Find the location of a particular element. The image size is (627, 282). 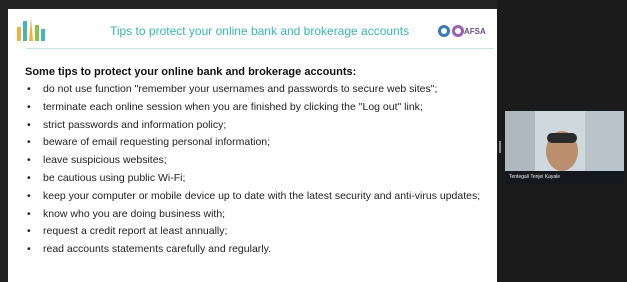

city-skyline-logo-icon is located at coordinates (31, 29).